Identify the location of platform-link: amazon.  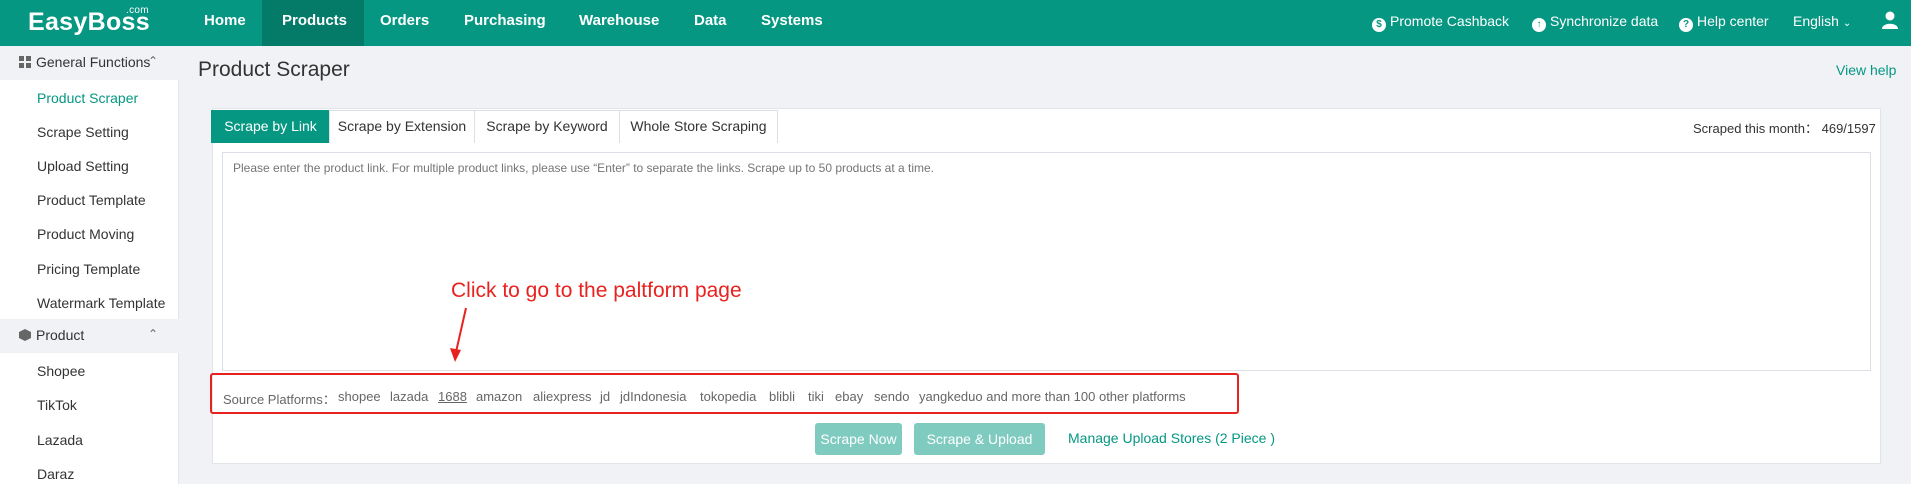
(499, 396).